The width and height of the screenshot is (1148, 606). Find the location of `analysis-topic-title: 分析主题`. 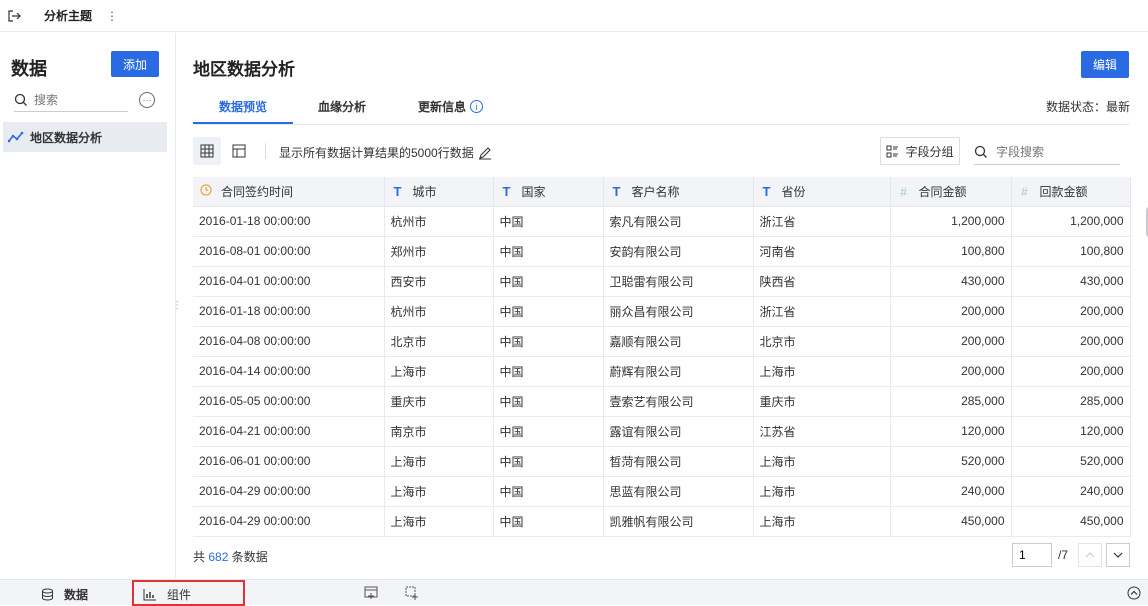

analysis-topic-title: 分析主题 is located at coordinates (67, 15).